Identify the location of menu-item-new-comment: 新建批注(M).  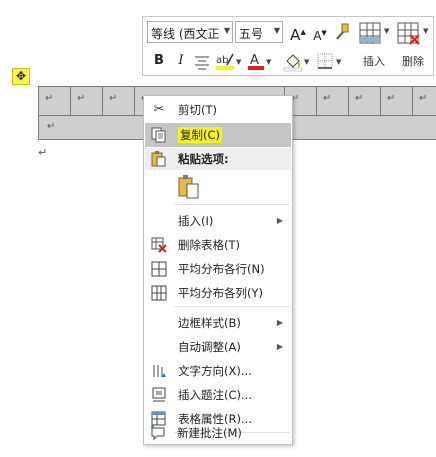
(217, 433).